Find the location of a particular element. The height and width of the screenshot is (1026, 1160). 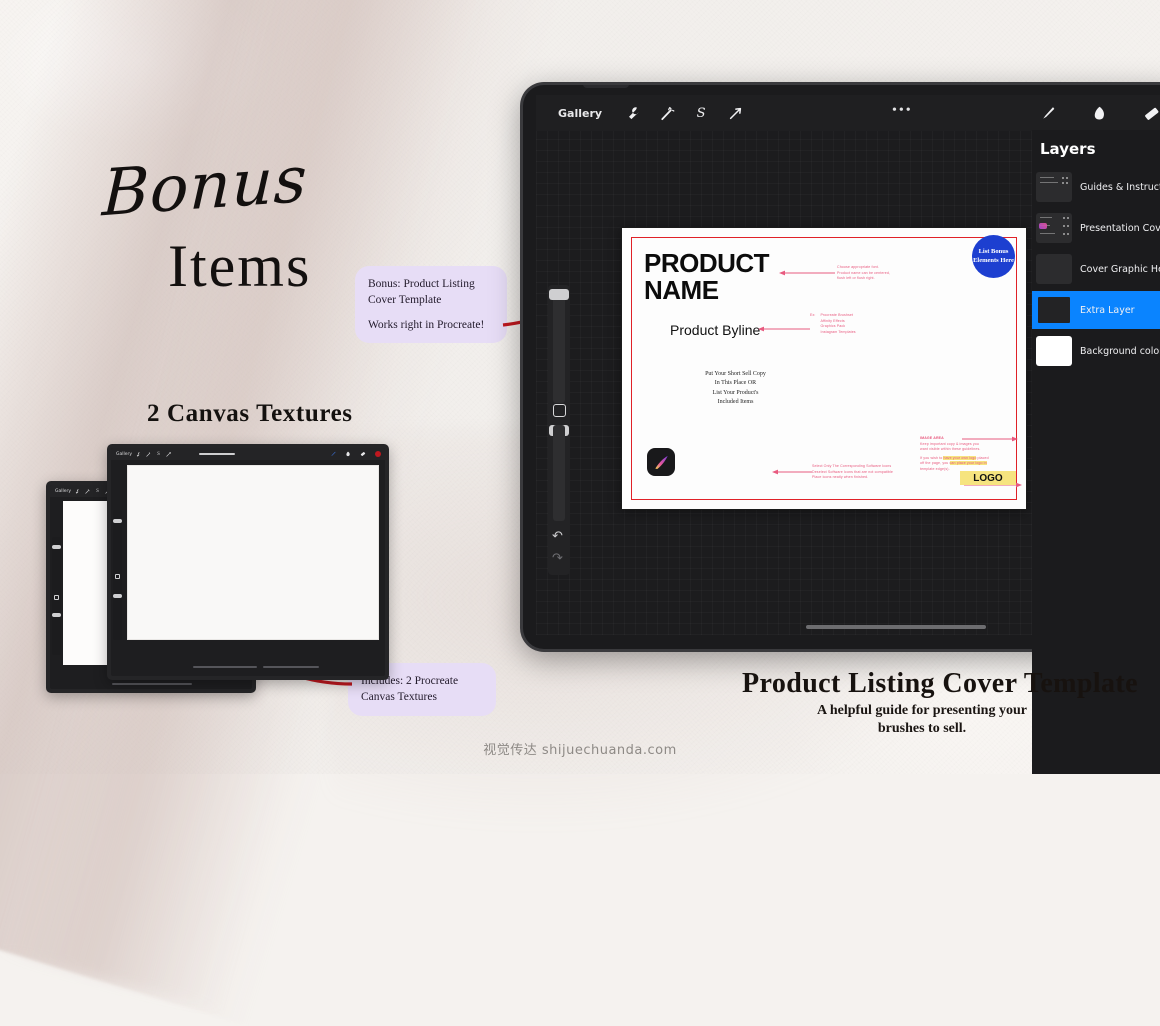

image-note-line4a: off the page, you is located at coordinates (935, 463).